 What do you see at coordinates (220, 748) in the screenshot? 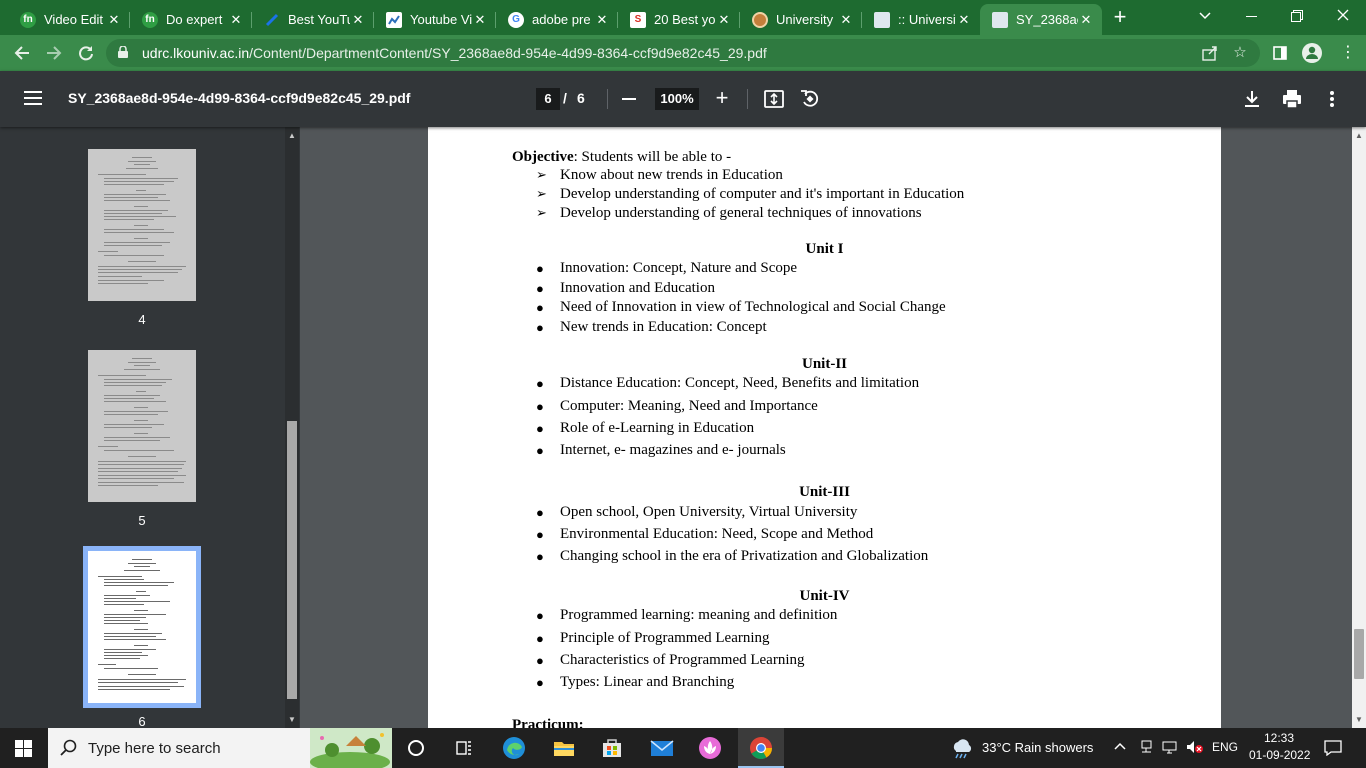
I see `taskbar-search-box: Type here to search` at bounding box center [220, 748].